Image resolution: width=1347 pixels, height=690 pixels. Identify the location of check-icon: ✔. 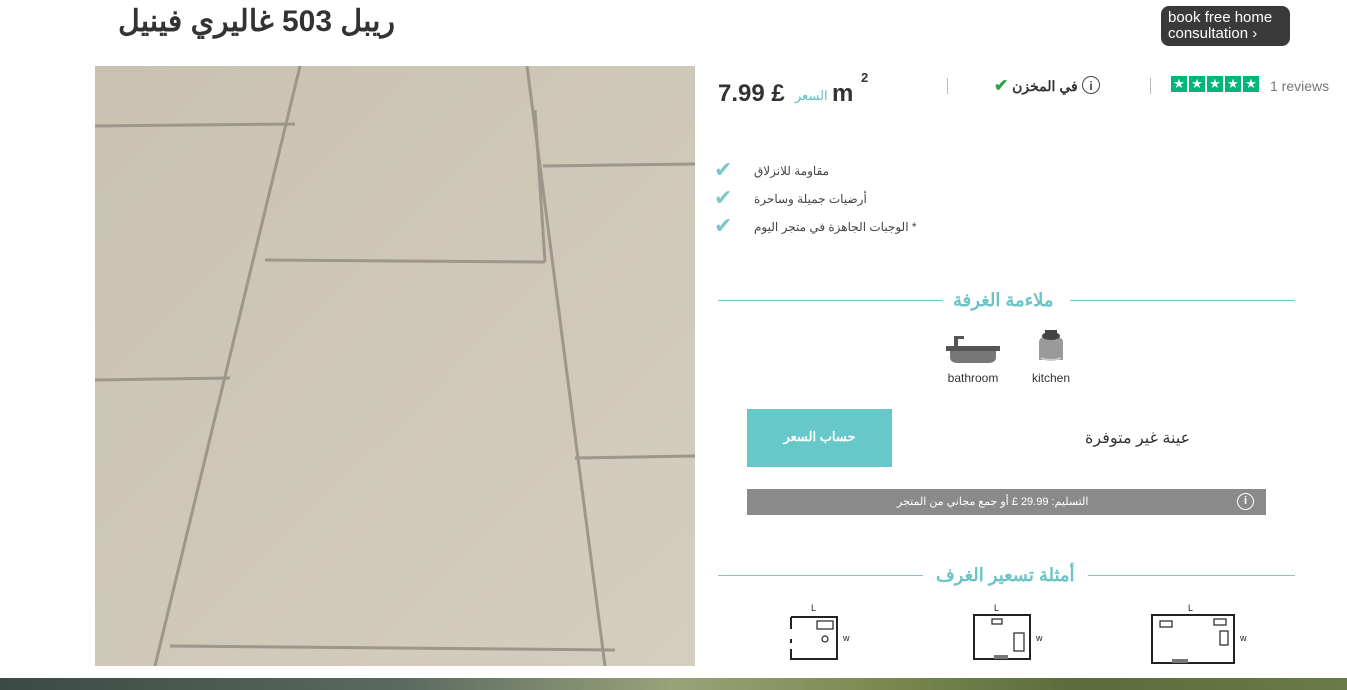
(1001, 85).